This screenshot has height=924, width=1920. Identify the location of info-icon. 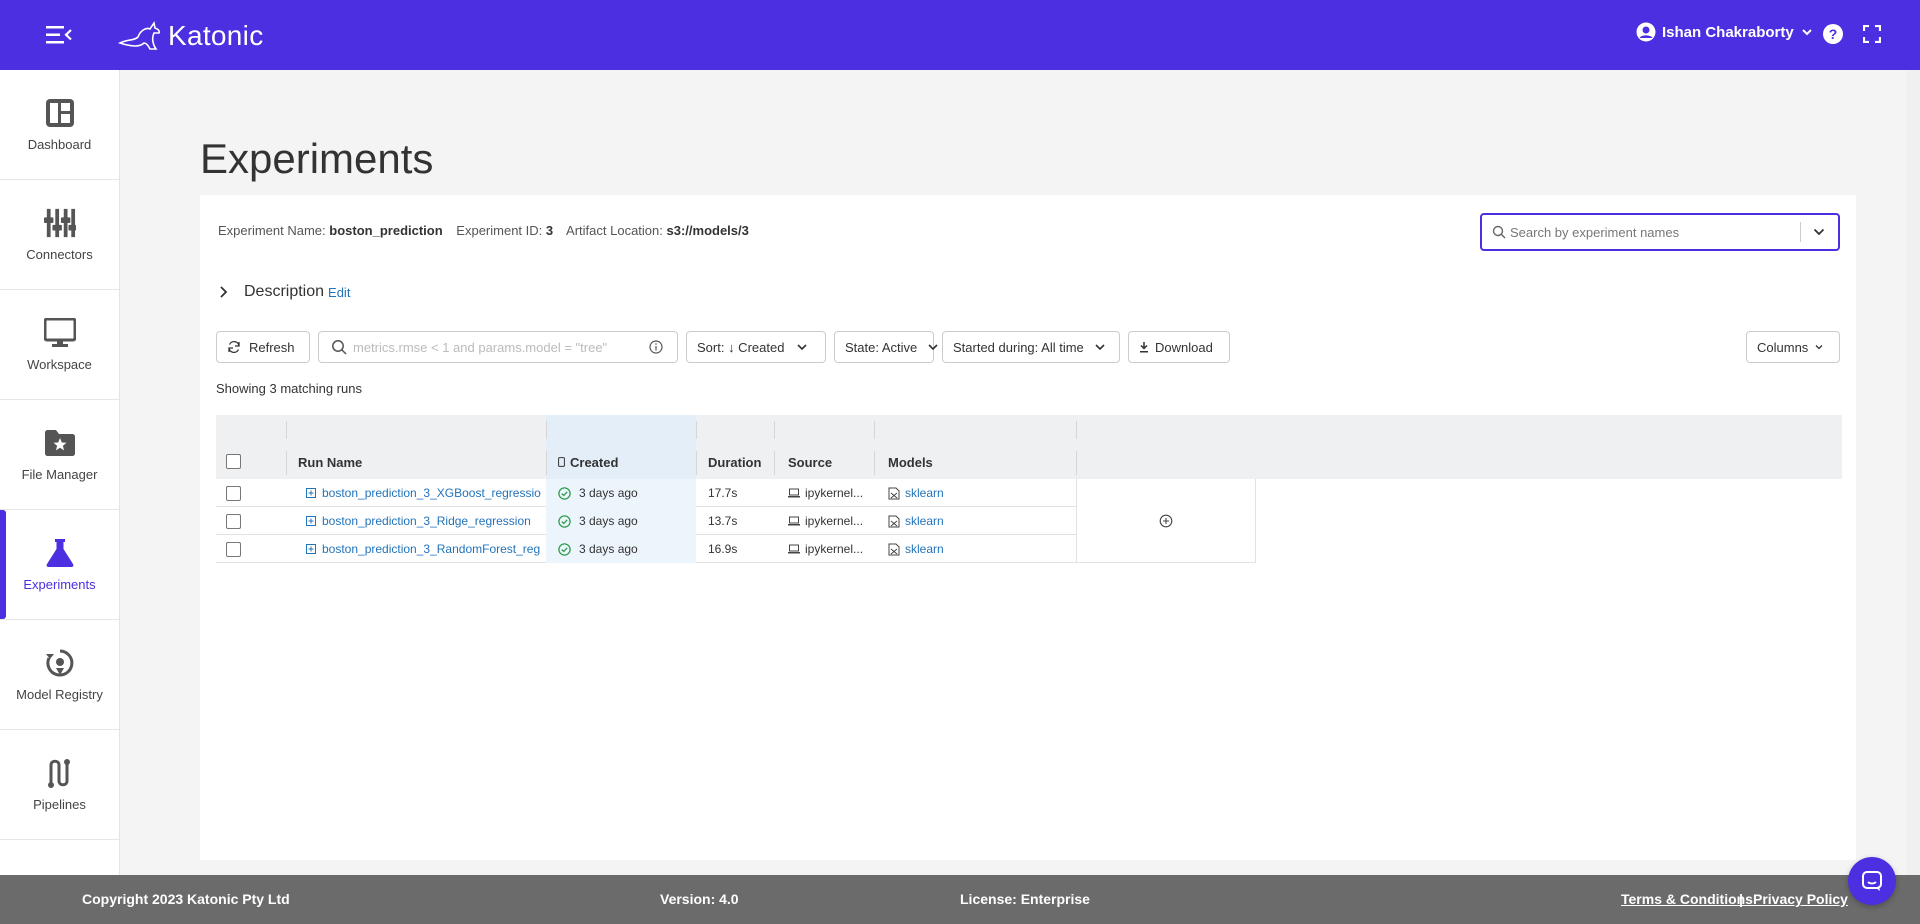
(656, 347).